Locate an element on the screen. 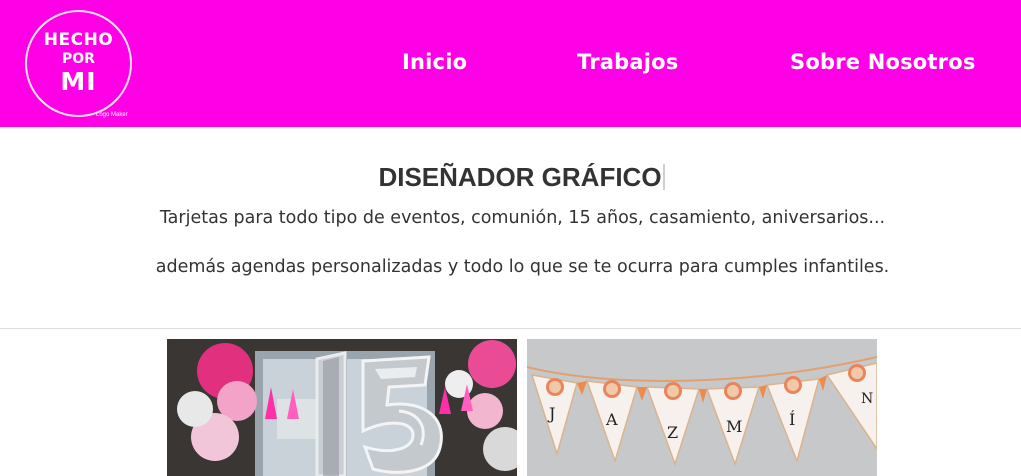  logo: HECHO POR MI is located at coordinates (78, 63).